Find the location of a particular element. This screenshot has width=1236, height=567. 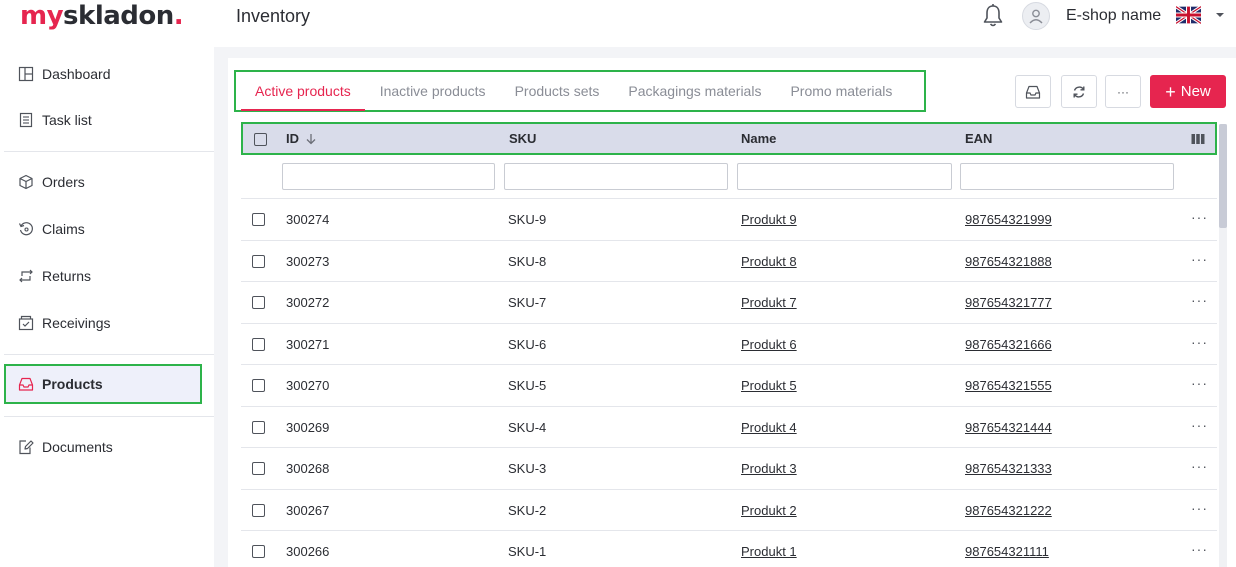

cell-ean-link: 987654321666 is located at coordinates (1008, 344).